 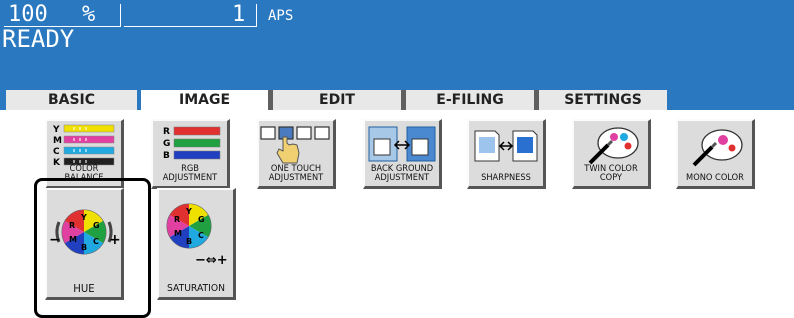 What do you see at coordinates (402, 173) in the screenshot?
I see `background-label: BACK GROUND ADJUSTMENT` at bounding box center [402, 173].